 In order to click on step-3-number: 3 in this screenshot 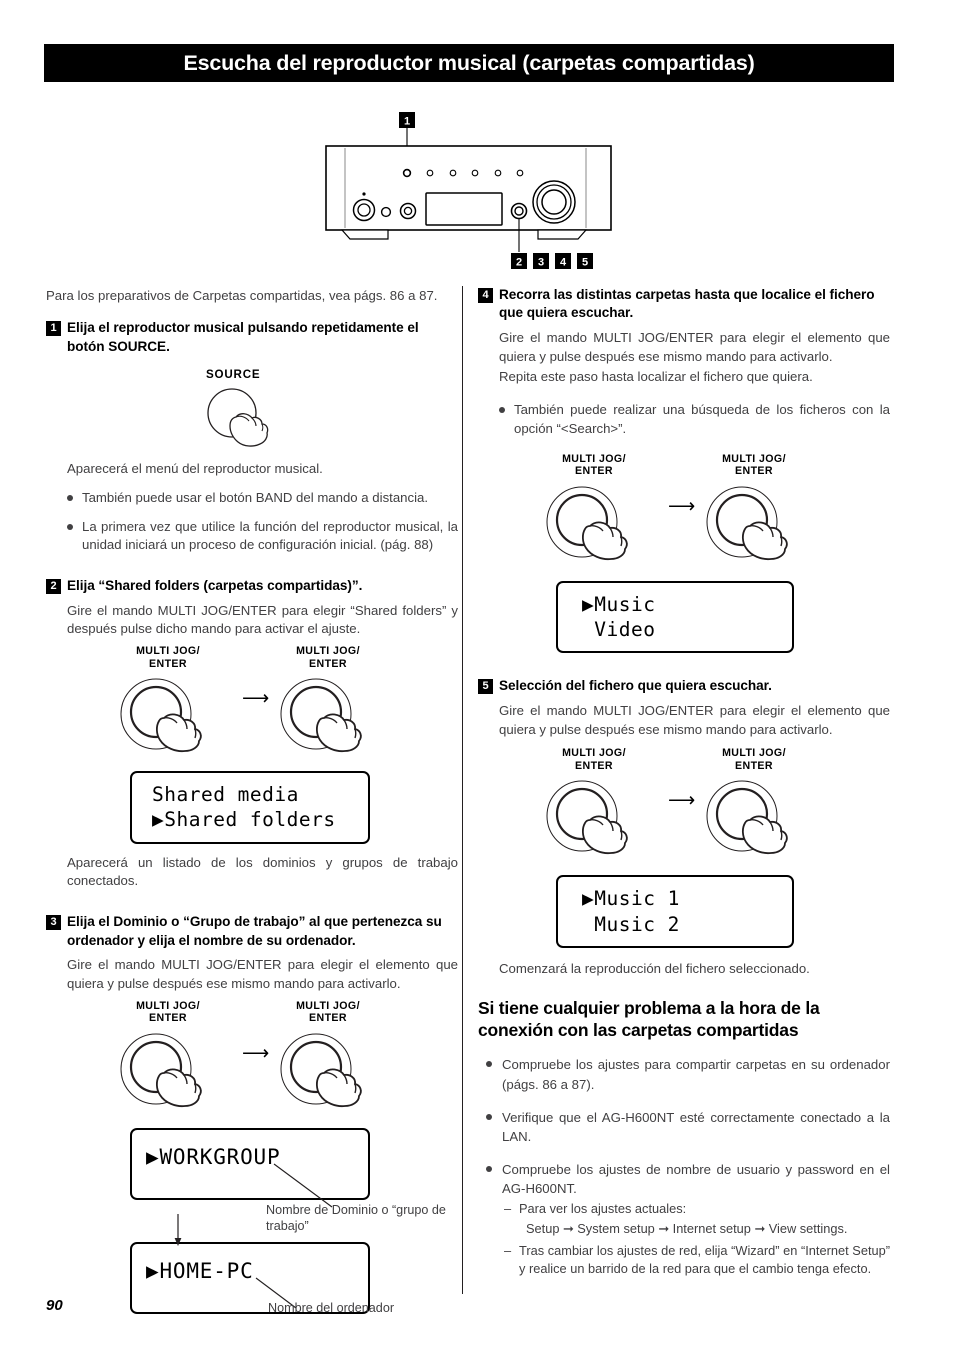, I will do `click(53, 923)`.